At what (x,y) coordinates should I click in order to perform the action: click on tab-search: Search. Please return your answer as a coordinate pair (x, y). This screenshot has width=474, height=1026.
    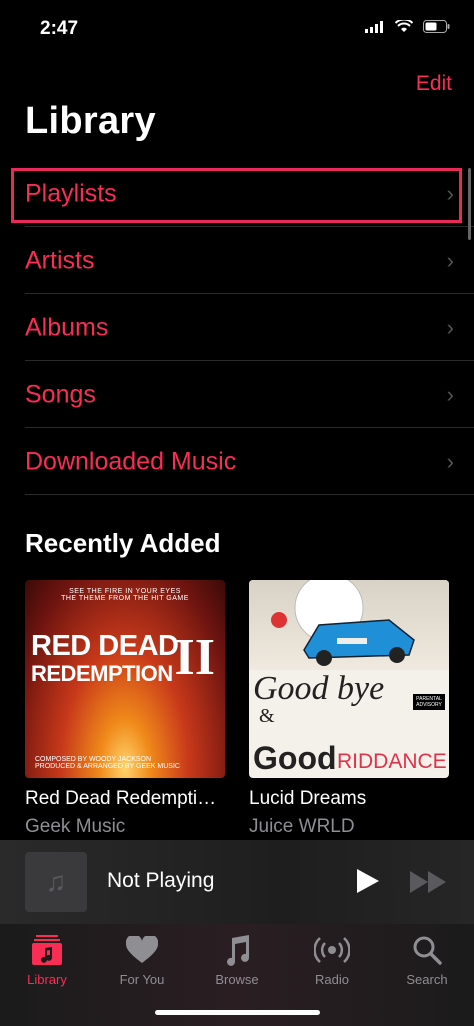
    Looking at the image, I should click on (427, 959).